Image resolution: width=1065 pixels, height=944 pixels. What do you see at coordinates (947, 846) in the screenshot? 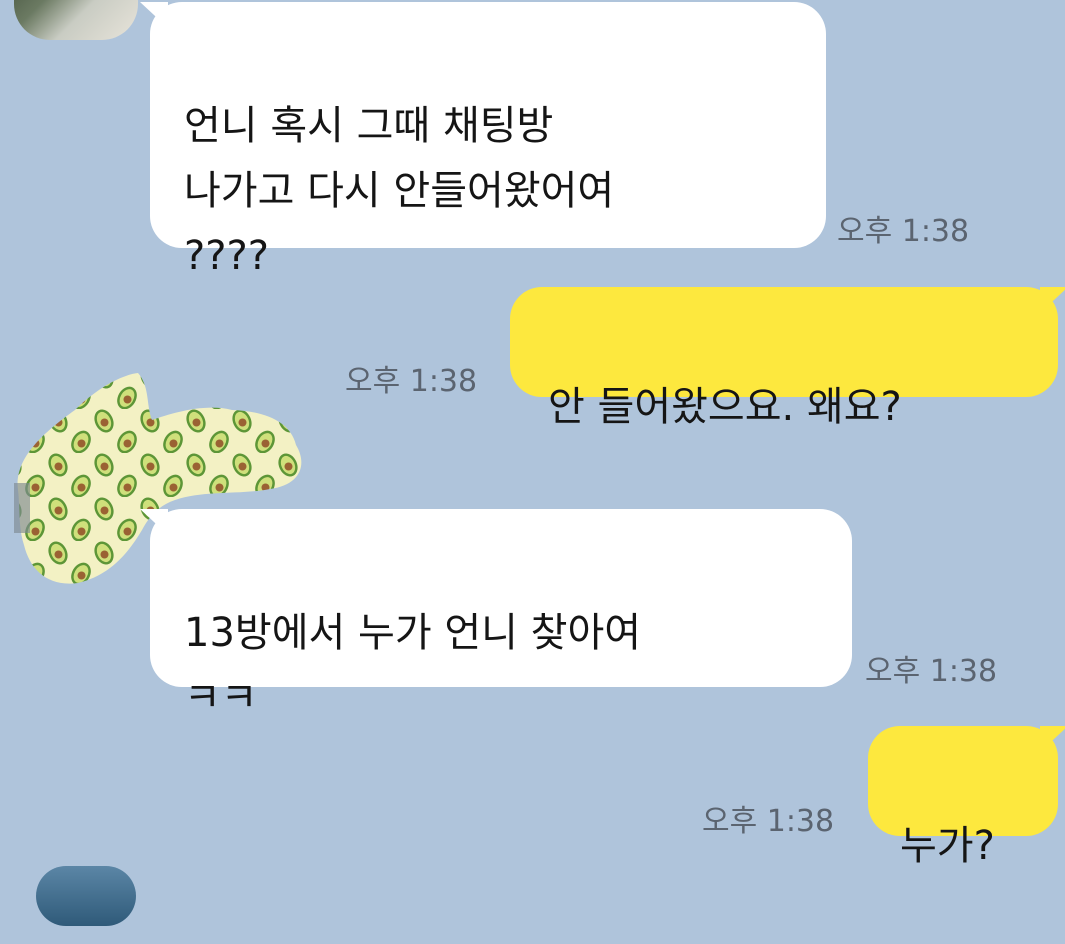
I see `message-text: 누가?` at bounding box center [947, 846].